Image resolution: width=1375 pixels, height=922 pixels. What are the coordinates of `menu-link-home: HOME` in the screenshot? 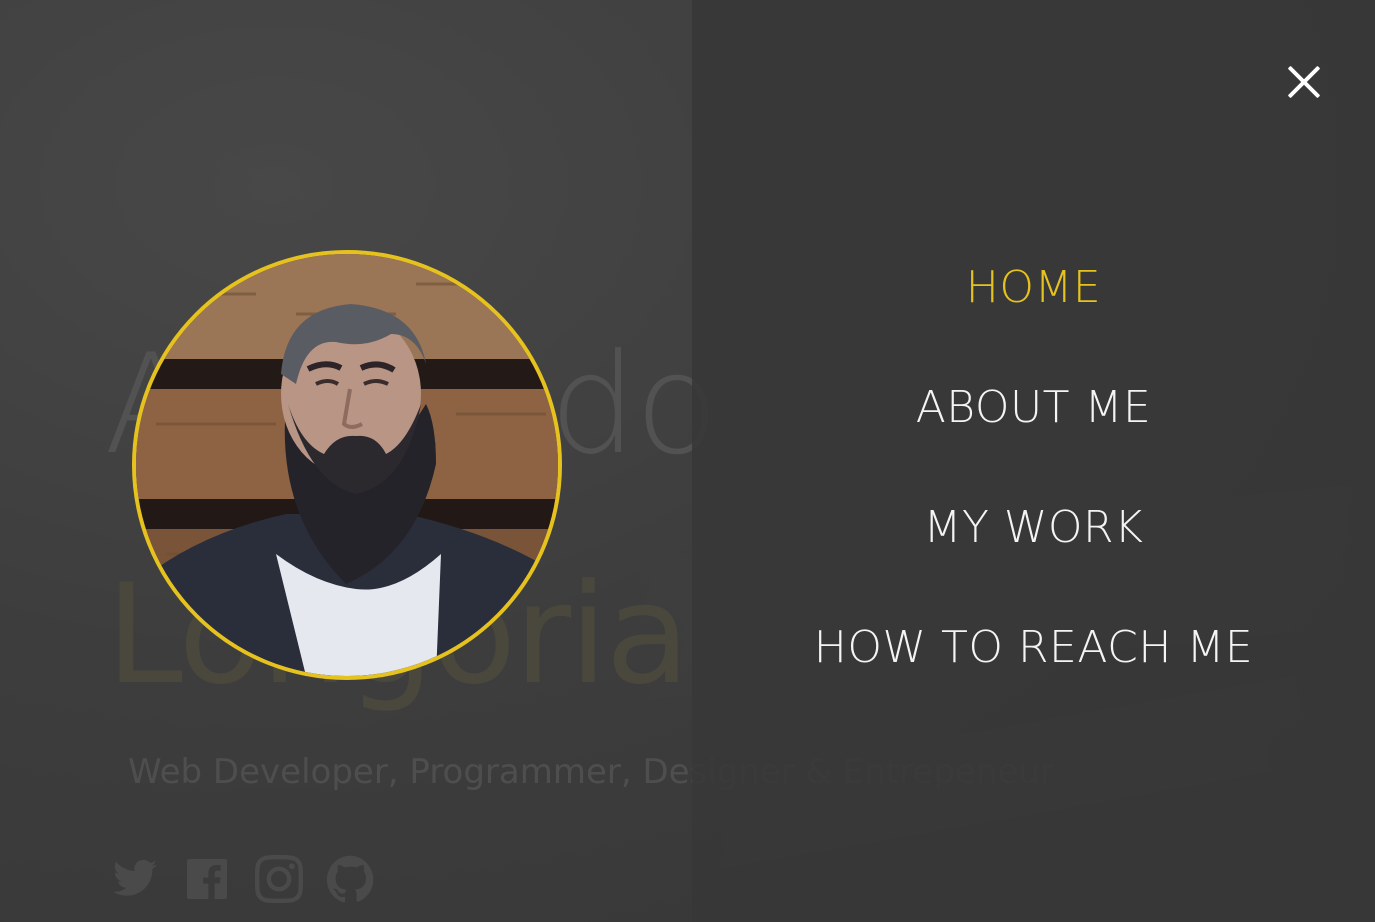 It's located at (1033, 287).